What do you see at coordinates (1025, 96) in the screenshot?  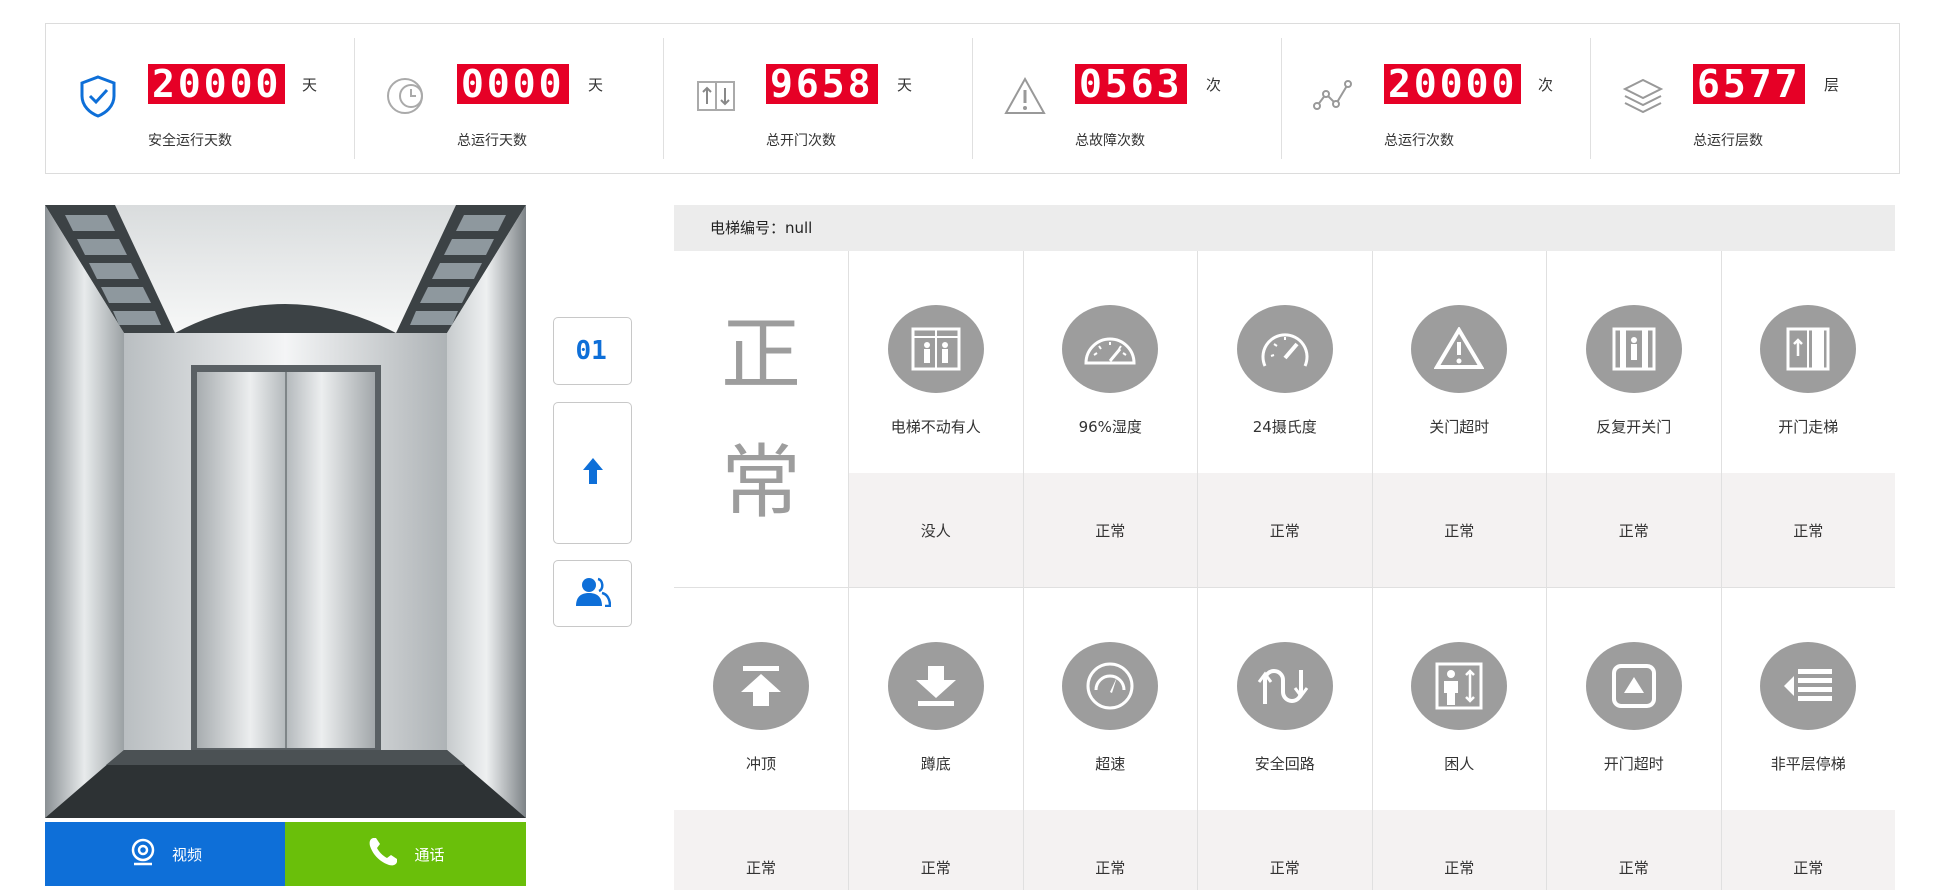 I see `warning-icon` at bounding box center [1025, 96].